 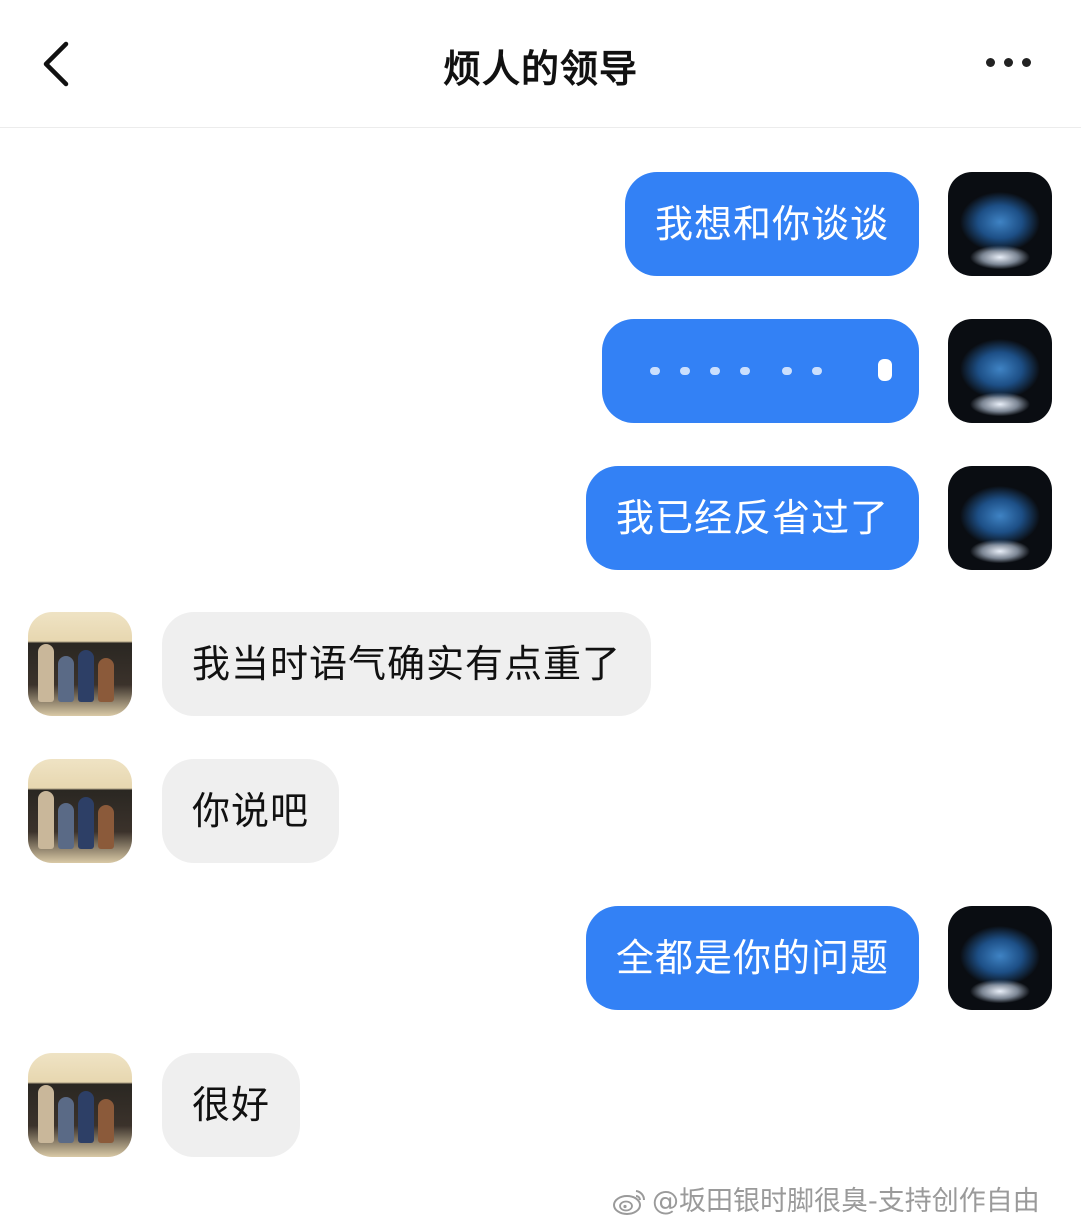 What do you see at coordinates (1008, 63) in the screenshot?
I see `more-button` at bounding box center [1008, 63].